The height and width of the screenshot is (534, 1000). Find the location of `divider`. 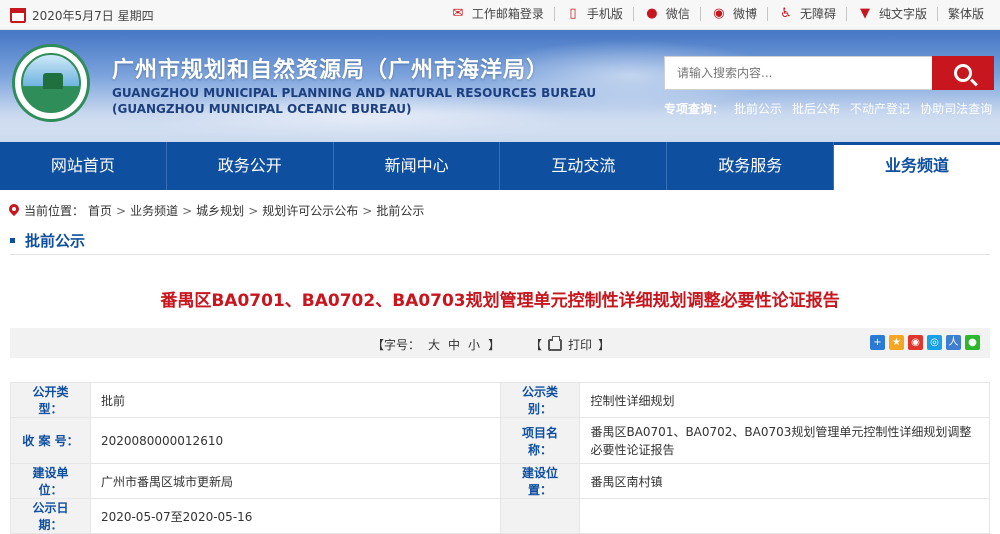

divider is located at coordinates (500, 254).